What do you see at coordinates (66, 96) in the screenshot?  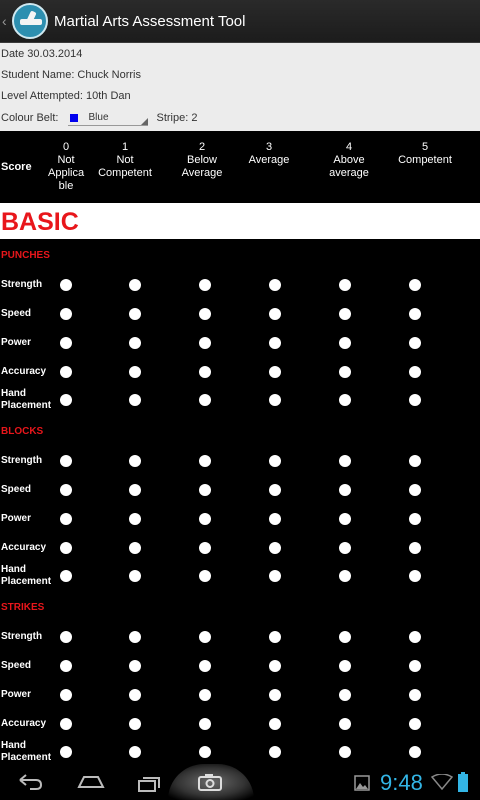 I see `level-attempted: Level Attempted: 10th Dan` at bounding box center [66, 96].